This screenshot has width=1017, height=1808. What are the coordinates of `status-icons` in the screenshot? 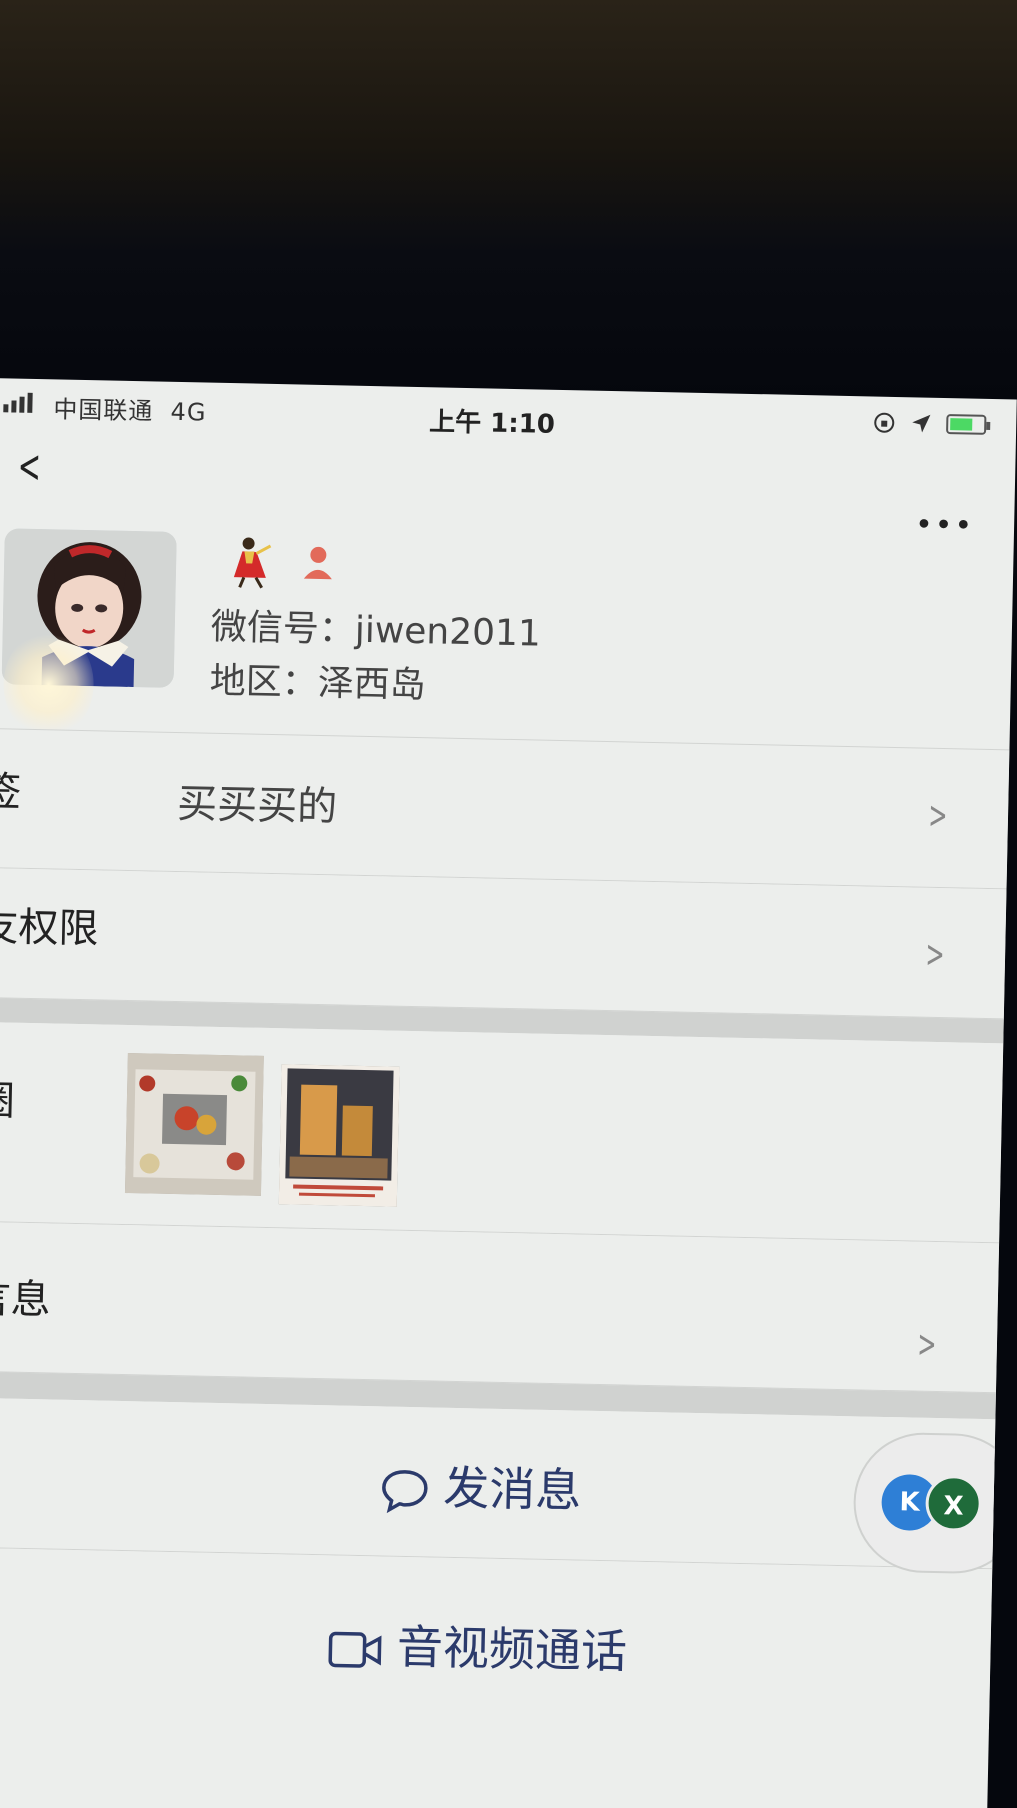 It's located at (929, 423).